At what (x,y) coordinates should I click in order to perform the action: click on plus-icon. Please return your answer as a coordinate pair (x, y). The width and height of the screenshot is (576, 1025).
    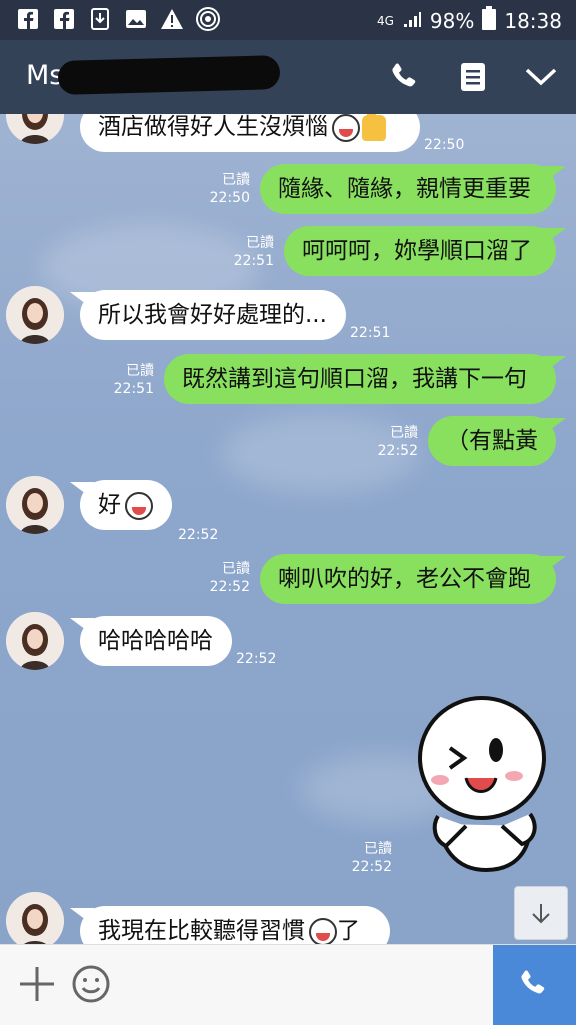
    Looking at the image, I should click on (37, 984).